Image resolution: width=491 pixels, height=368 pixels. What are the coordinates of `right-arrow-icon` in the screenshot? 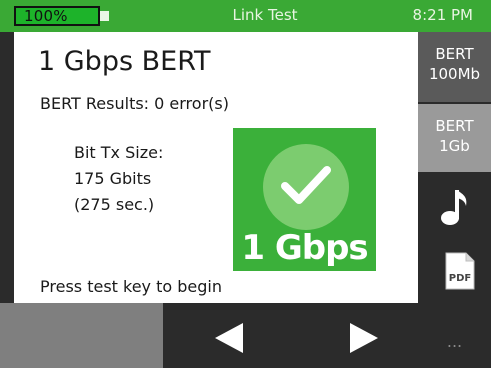 It's located at (364, 338).